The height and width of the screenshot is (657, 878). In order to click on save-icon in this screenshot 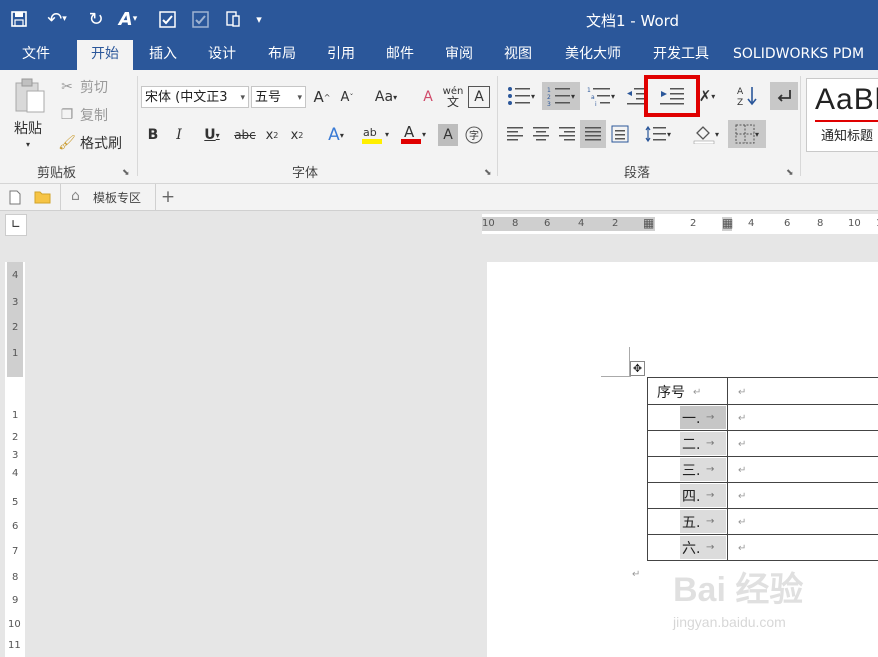, I will do `click(19, 19)`.